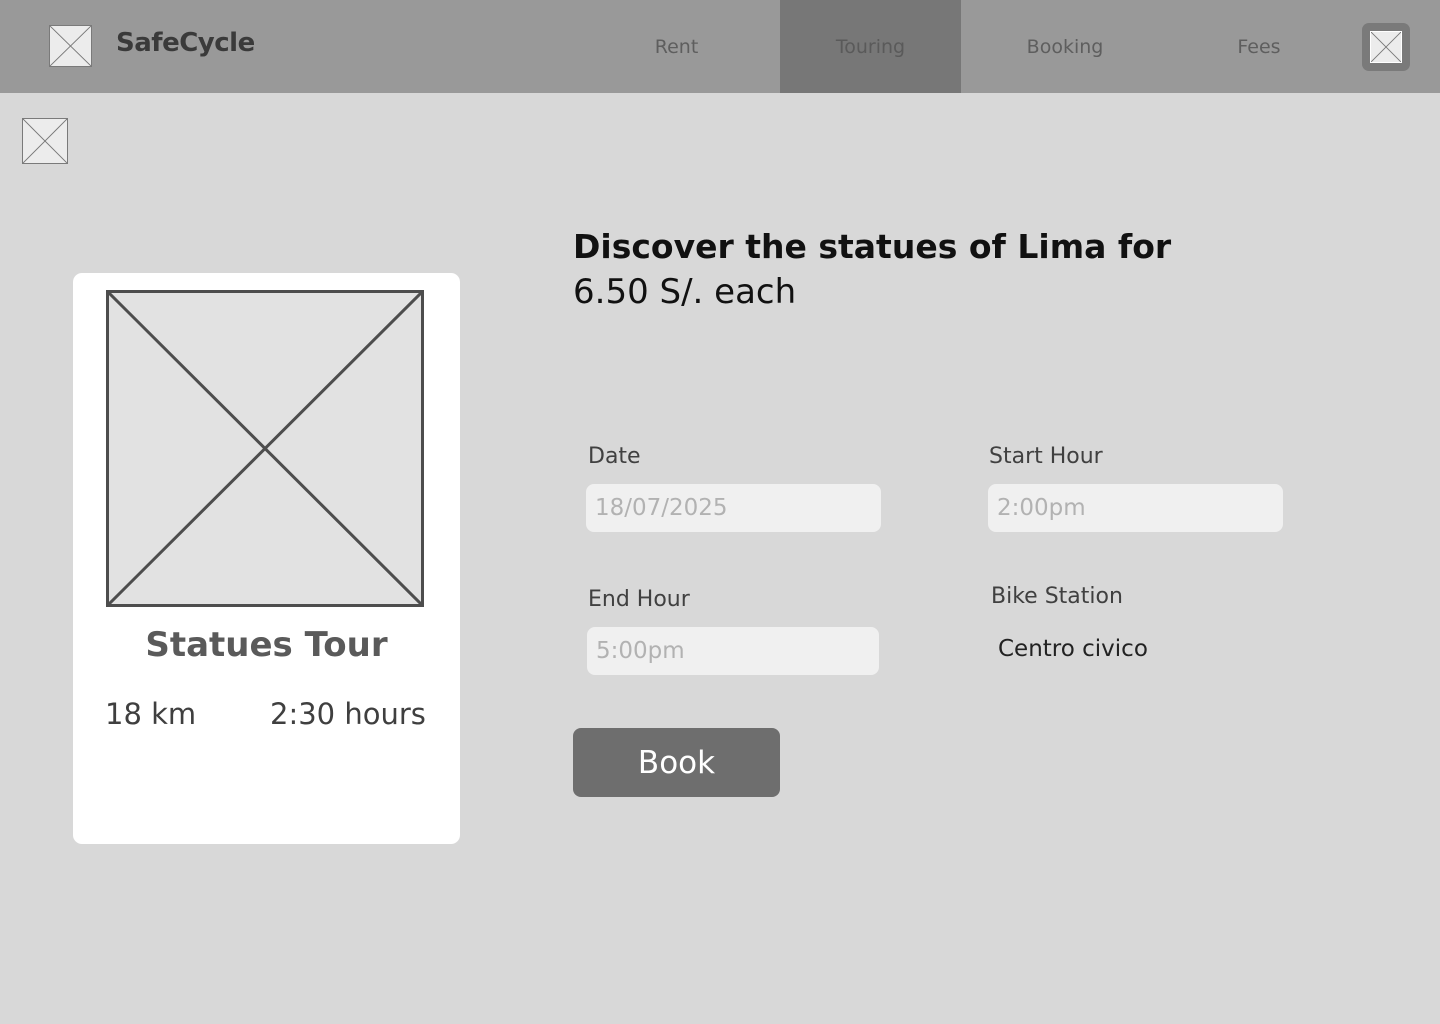 The width and height of the screenshot is (1440, 1024). I want to click on profile-button, so click(1386, 47).